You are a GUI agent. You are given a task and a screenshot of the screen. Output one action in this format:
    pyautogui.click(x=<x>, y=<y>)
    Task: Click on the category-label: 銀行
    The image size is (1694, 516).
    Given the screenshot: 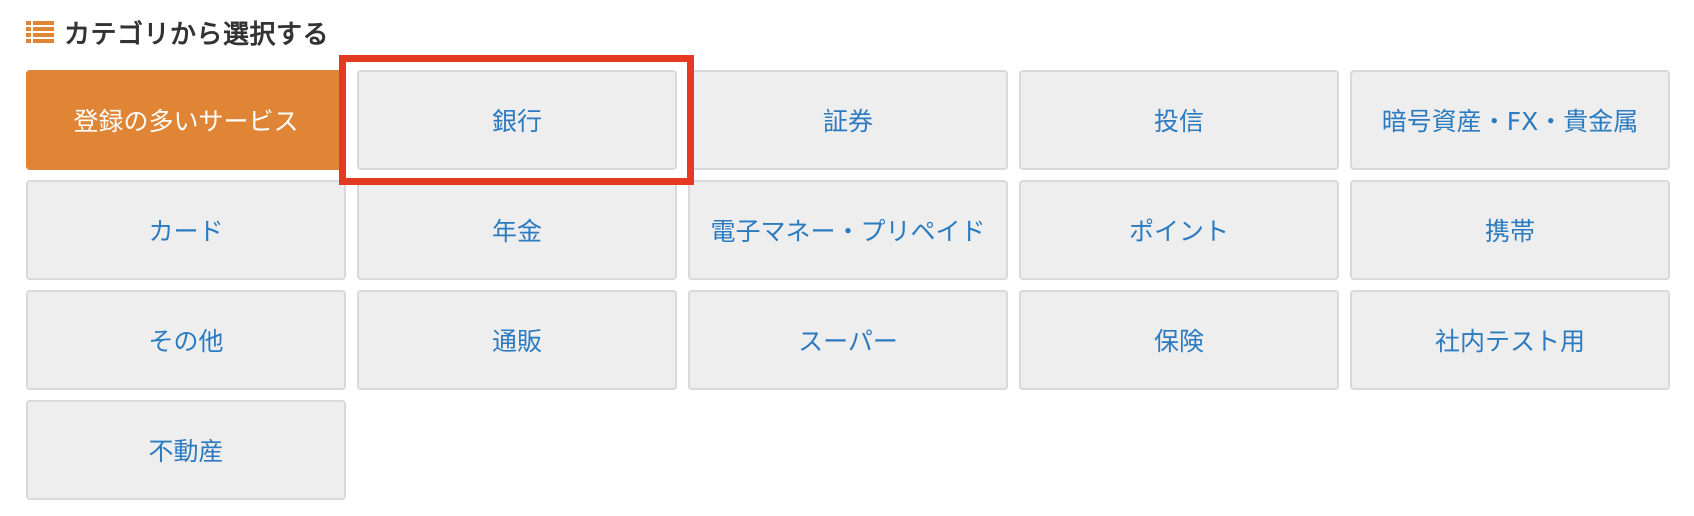 What is the action you would take?
    pyautogui.click(x=516, y=121)
    